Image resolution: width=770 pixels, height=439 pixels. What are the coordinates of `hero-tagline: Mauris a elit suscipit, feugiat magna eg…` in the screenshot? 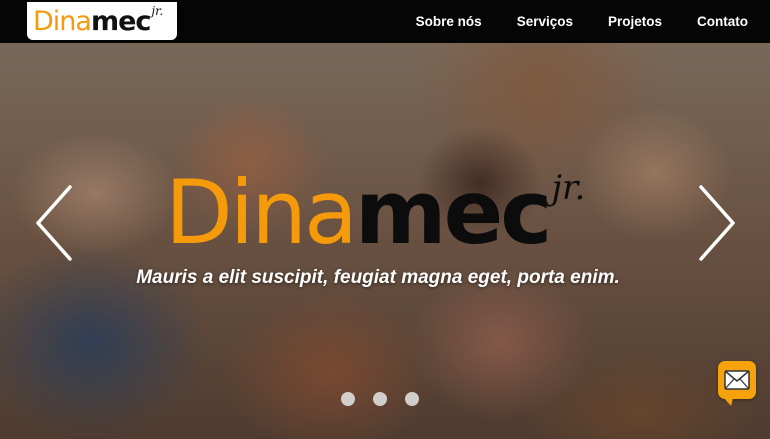 It's located at (378, 277).